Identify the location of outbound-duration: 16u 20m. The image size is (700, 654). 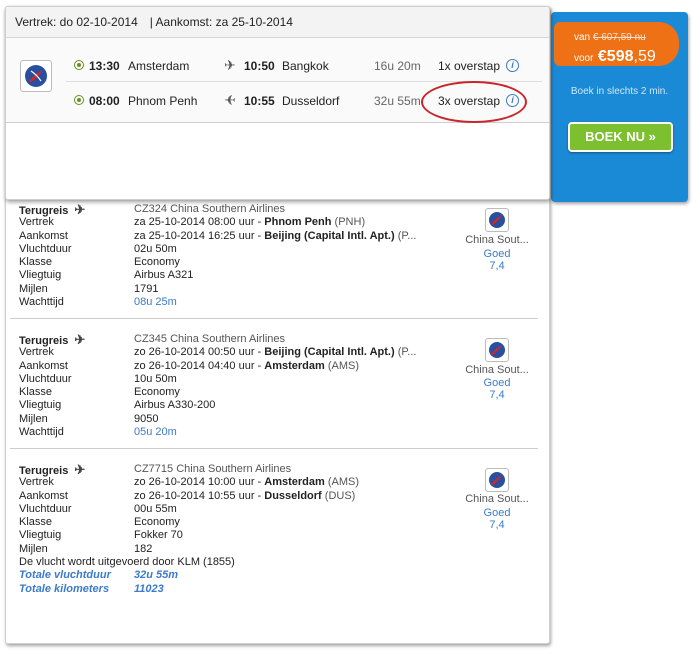
(397, 66).